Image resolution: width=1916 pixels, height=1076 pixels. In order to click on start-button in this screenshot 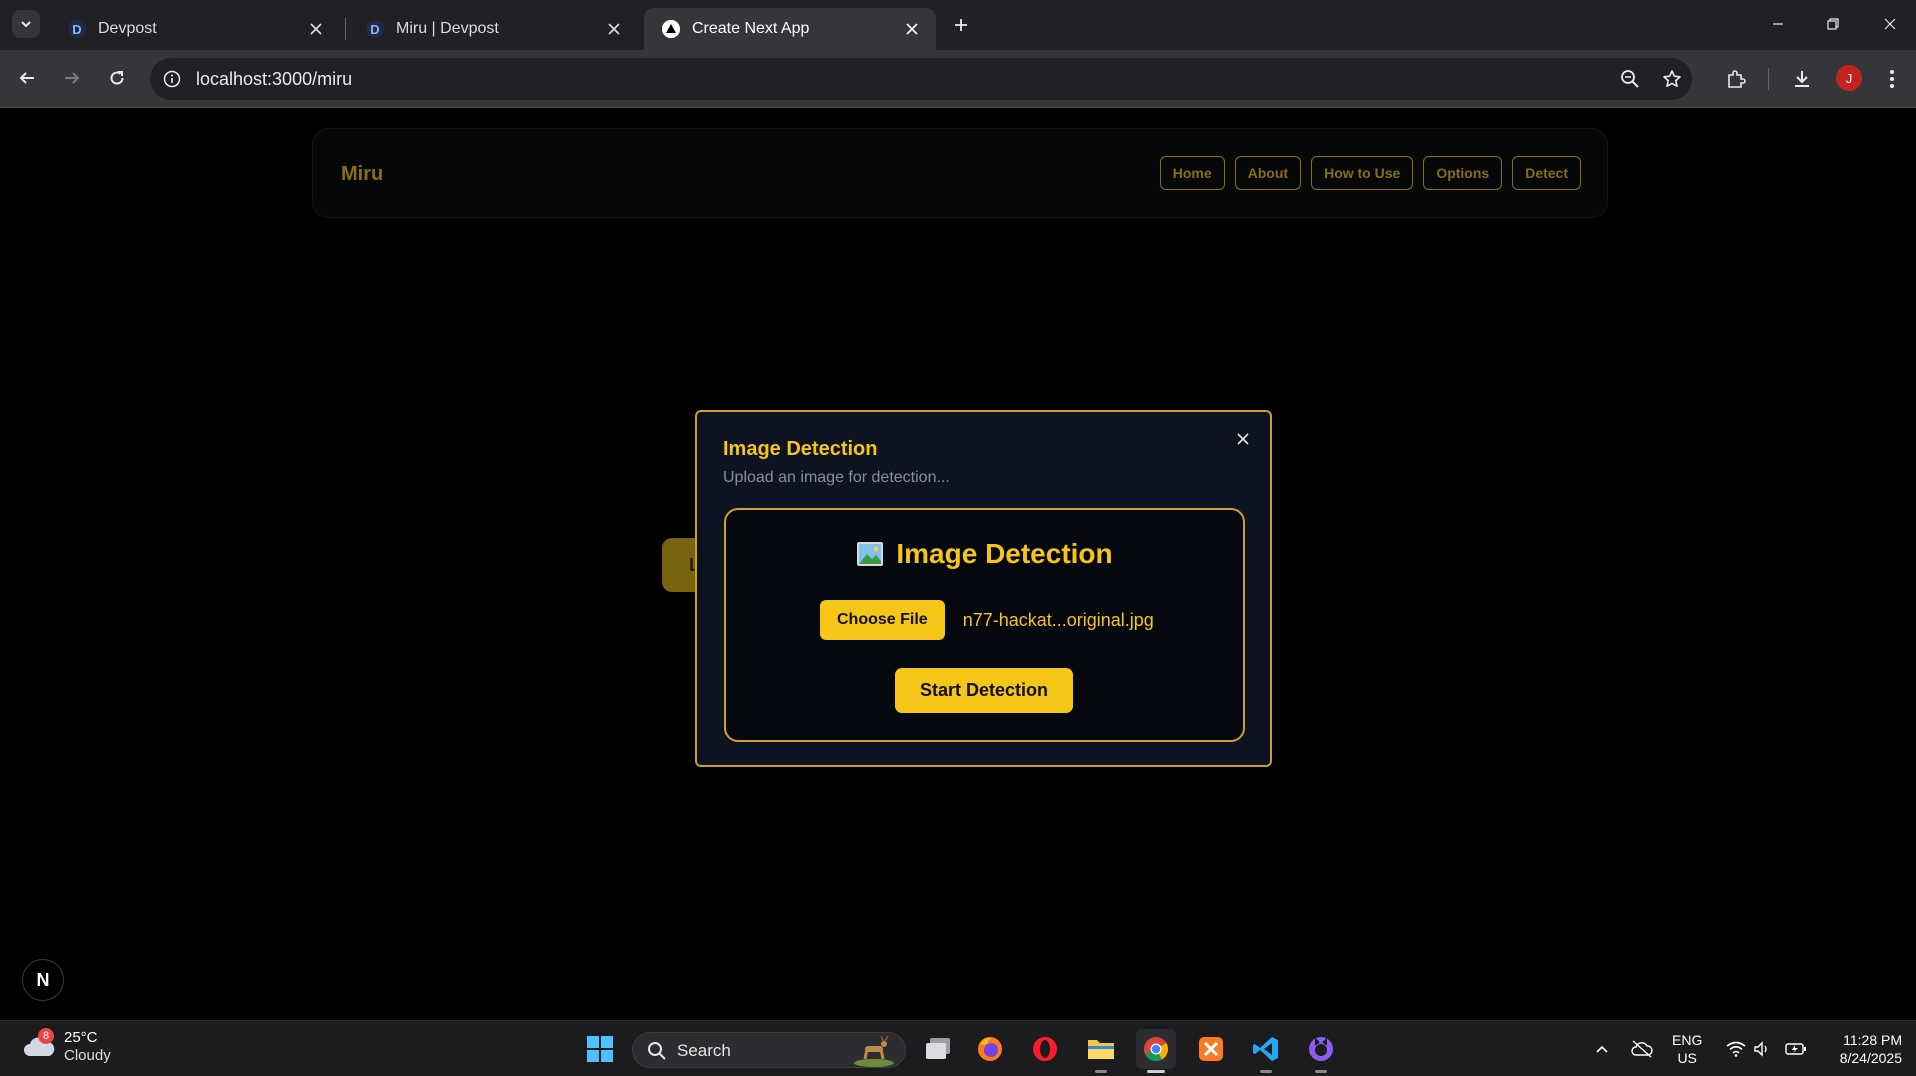, I will do `click(600, 1049)`.